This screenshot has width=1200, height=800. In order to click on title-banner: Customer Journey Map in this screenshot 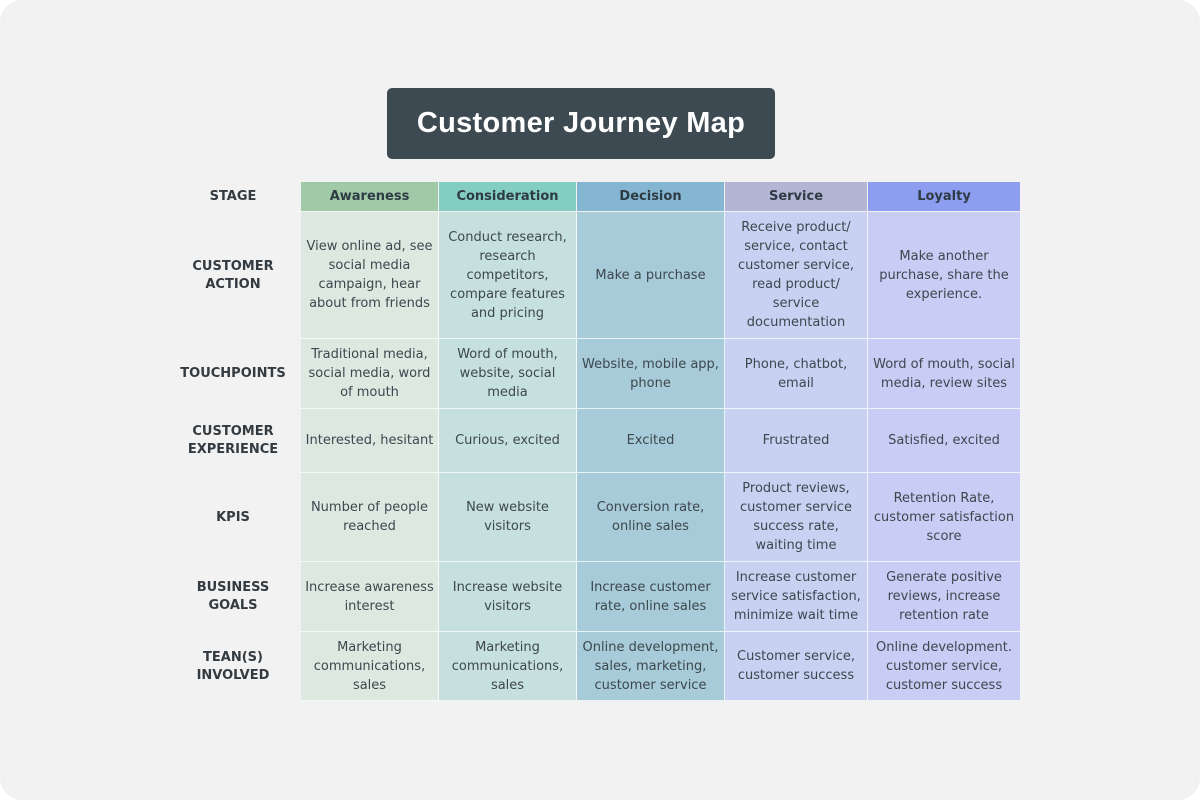, I will do `click(581, 123)`.